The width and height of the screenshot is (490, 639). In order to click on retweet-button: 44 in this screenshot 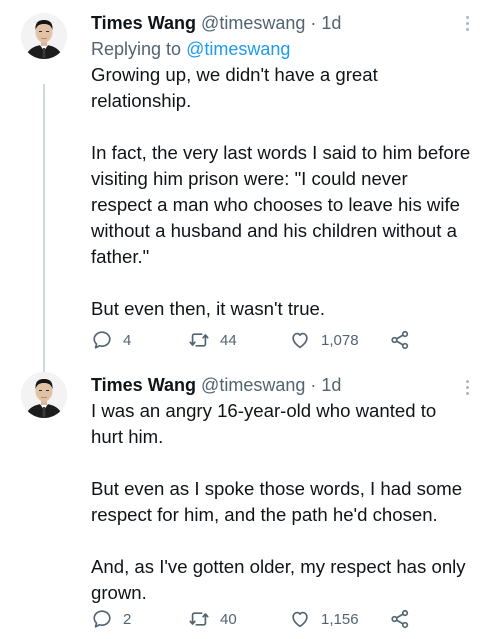, I will do `click(212, 340)`.